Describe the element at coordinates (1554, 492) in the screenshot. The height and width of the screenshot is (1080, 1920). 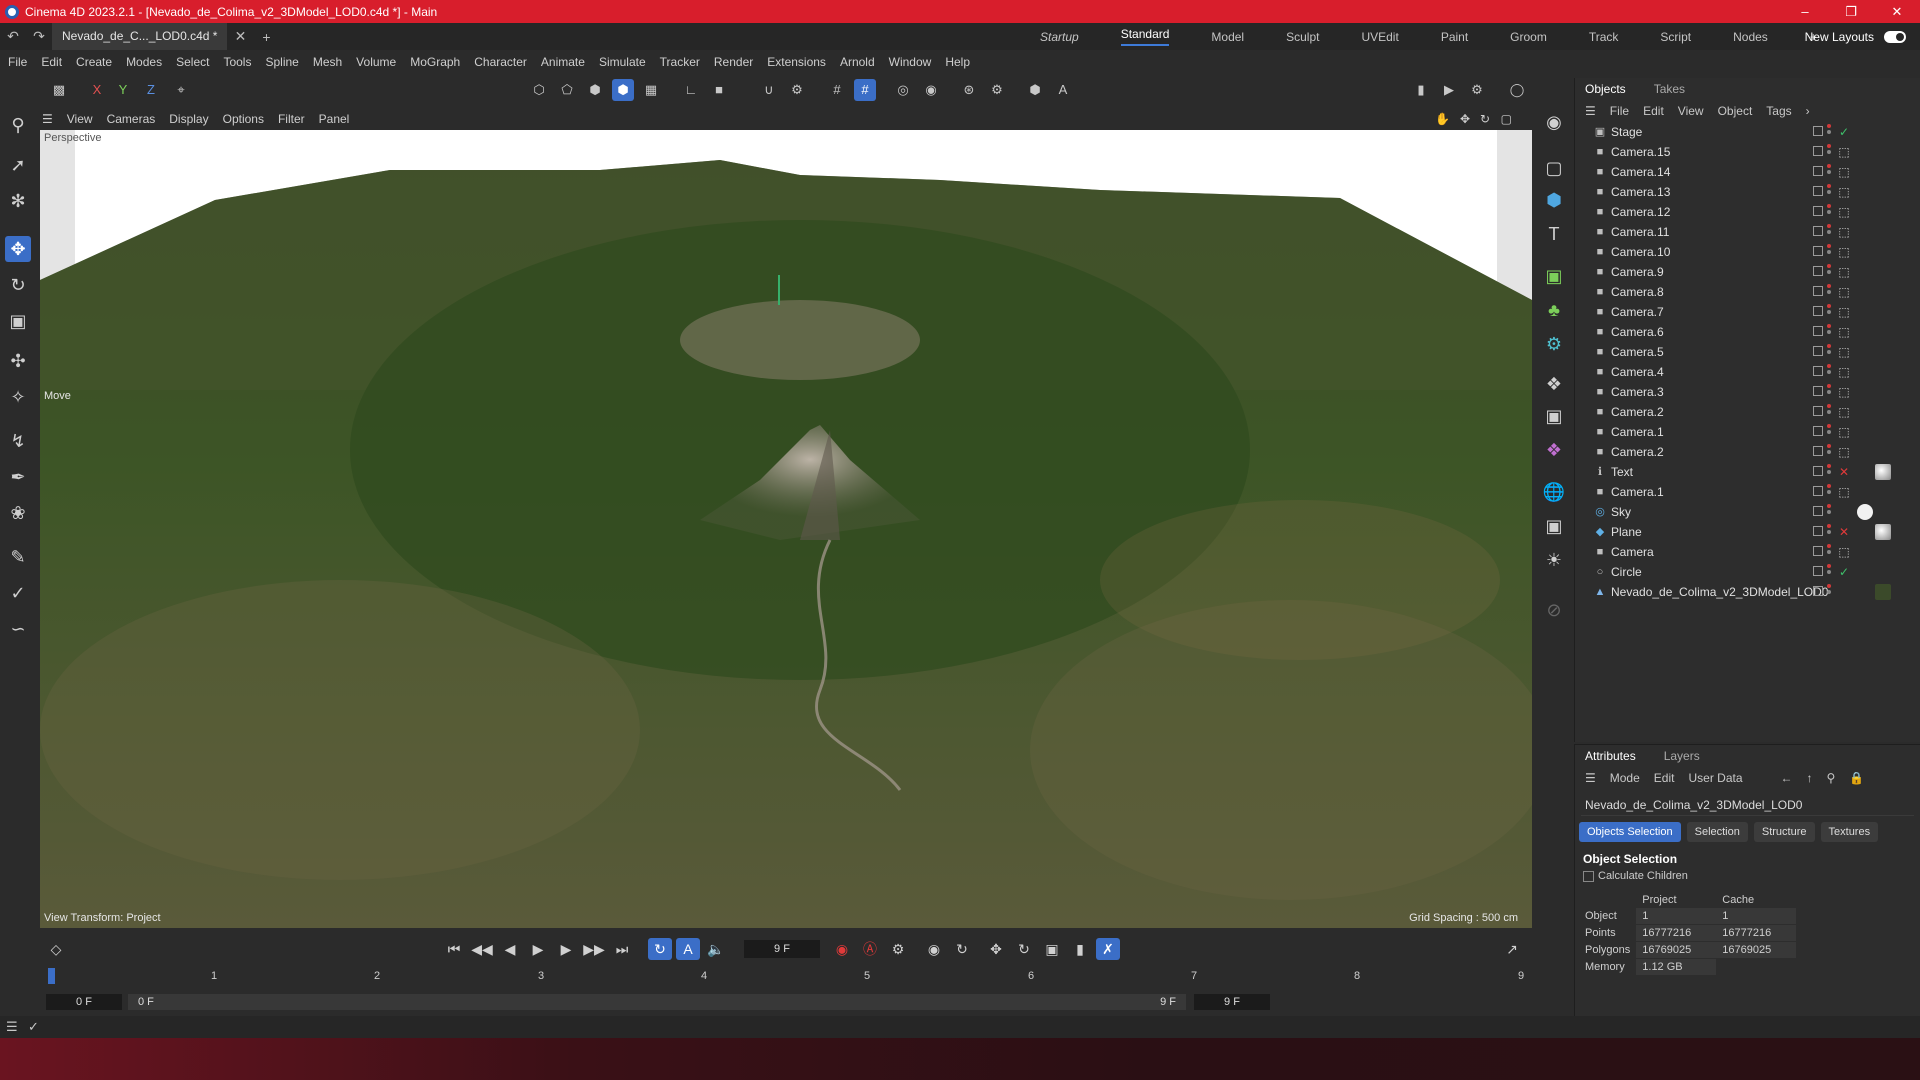
I see `environment-icon: 🌐` at that location.